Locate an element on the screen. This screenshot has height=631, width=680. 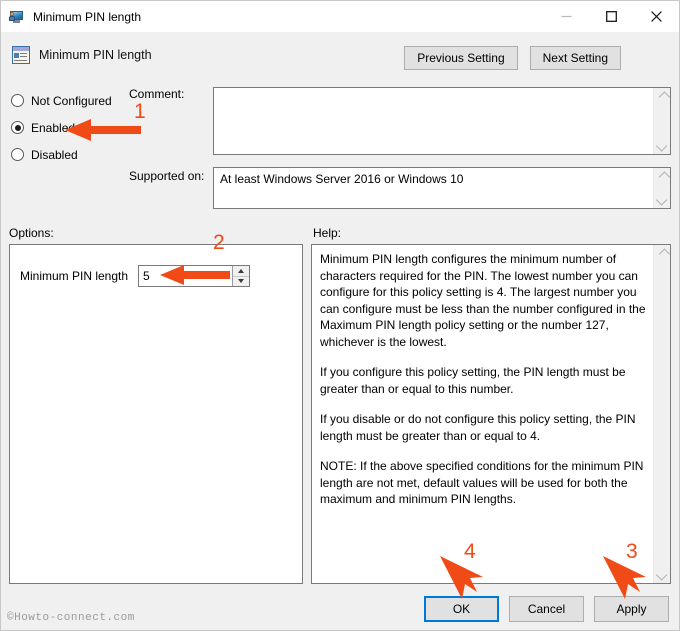
maximize-icon is located at coordinates (611, 16).